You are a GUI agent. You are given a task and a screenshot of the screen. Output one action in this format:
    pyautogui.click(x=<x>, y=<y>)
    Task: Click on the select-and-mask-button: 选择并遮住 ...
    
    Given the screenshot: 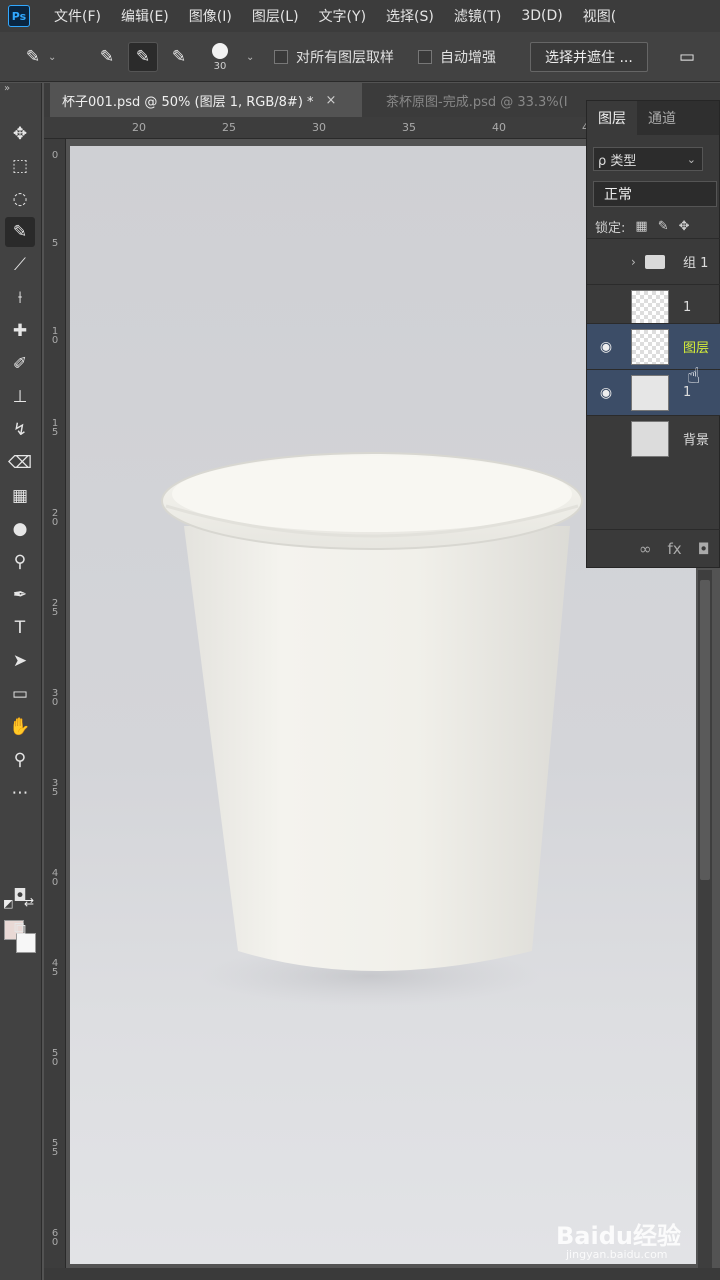 What is the action you would take?
    pyautogui.click(x=589, y=57)
    